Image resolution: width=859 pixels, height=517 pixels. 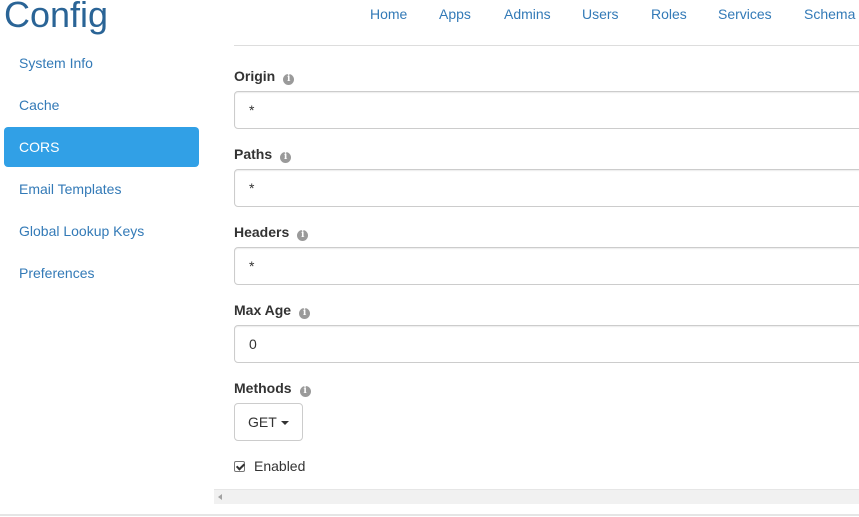 I want to click on nav-link-users: Users, so click(x=600, y=14).